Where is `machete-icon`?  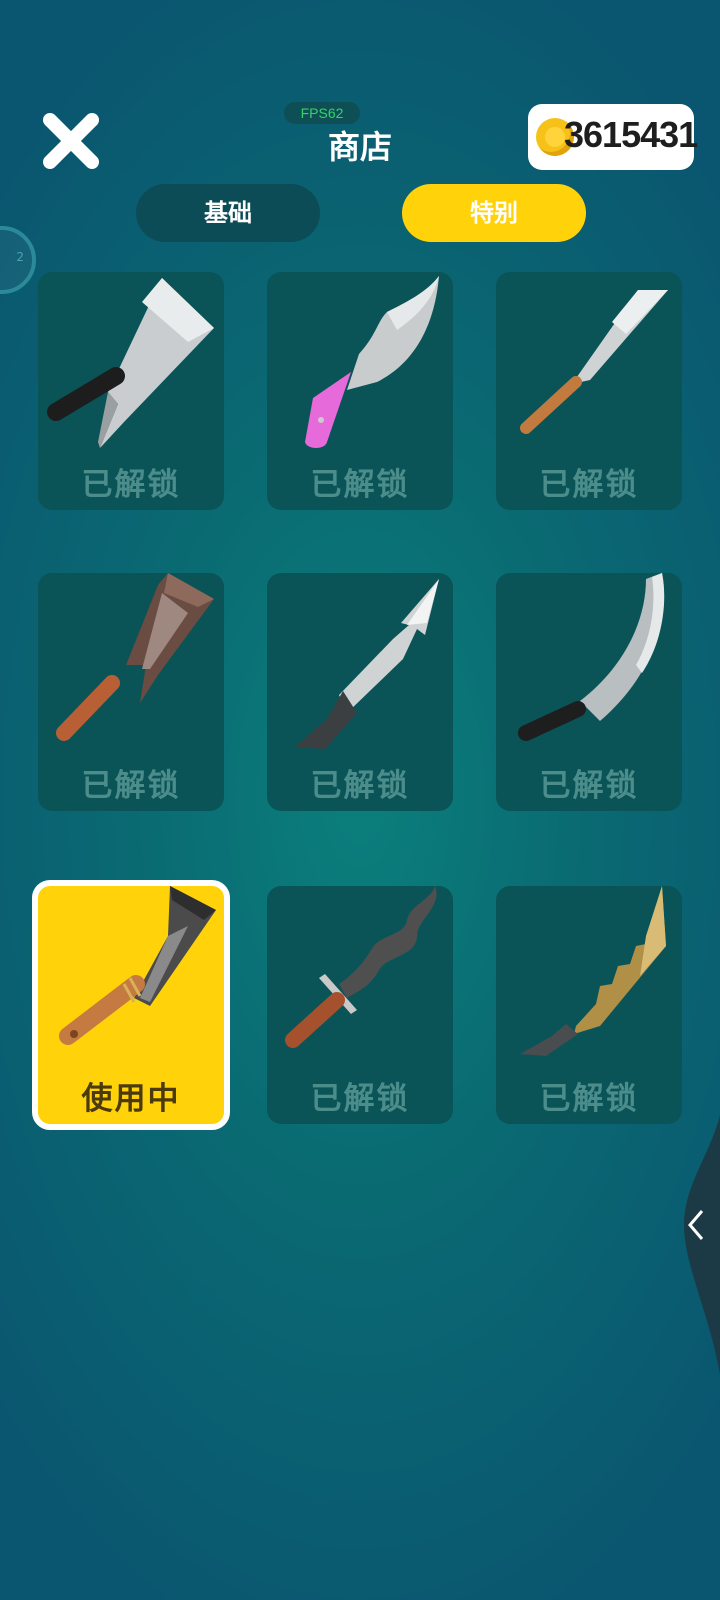 machete-icon is located at coordinates (137, 965).